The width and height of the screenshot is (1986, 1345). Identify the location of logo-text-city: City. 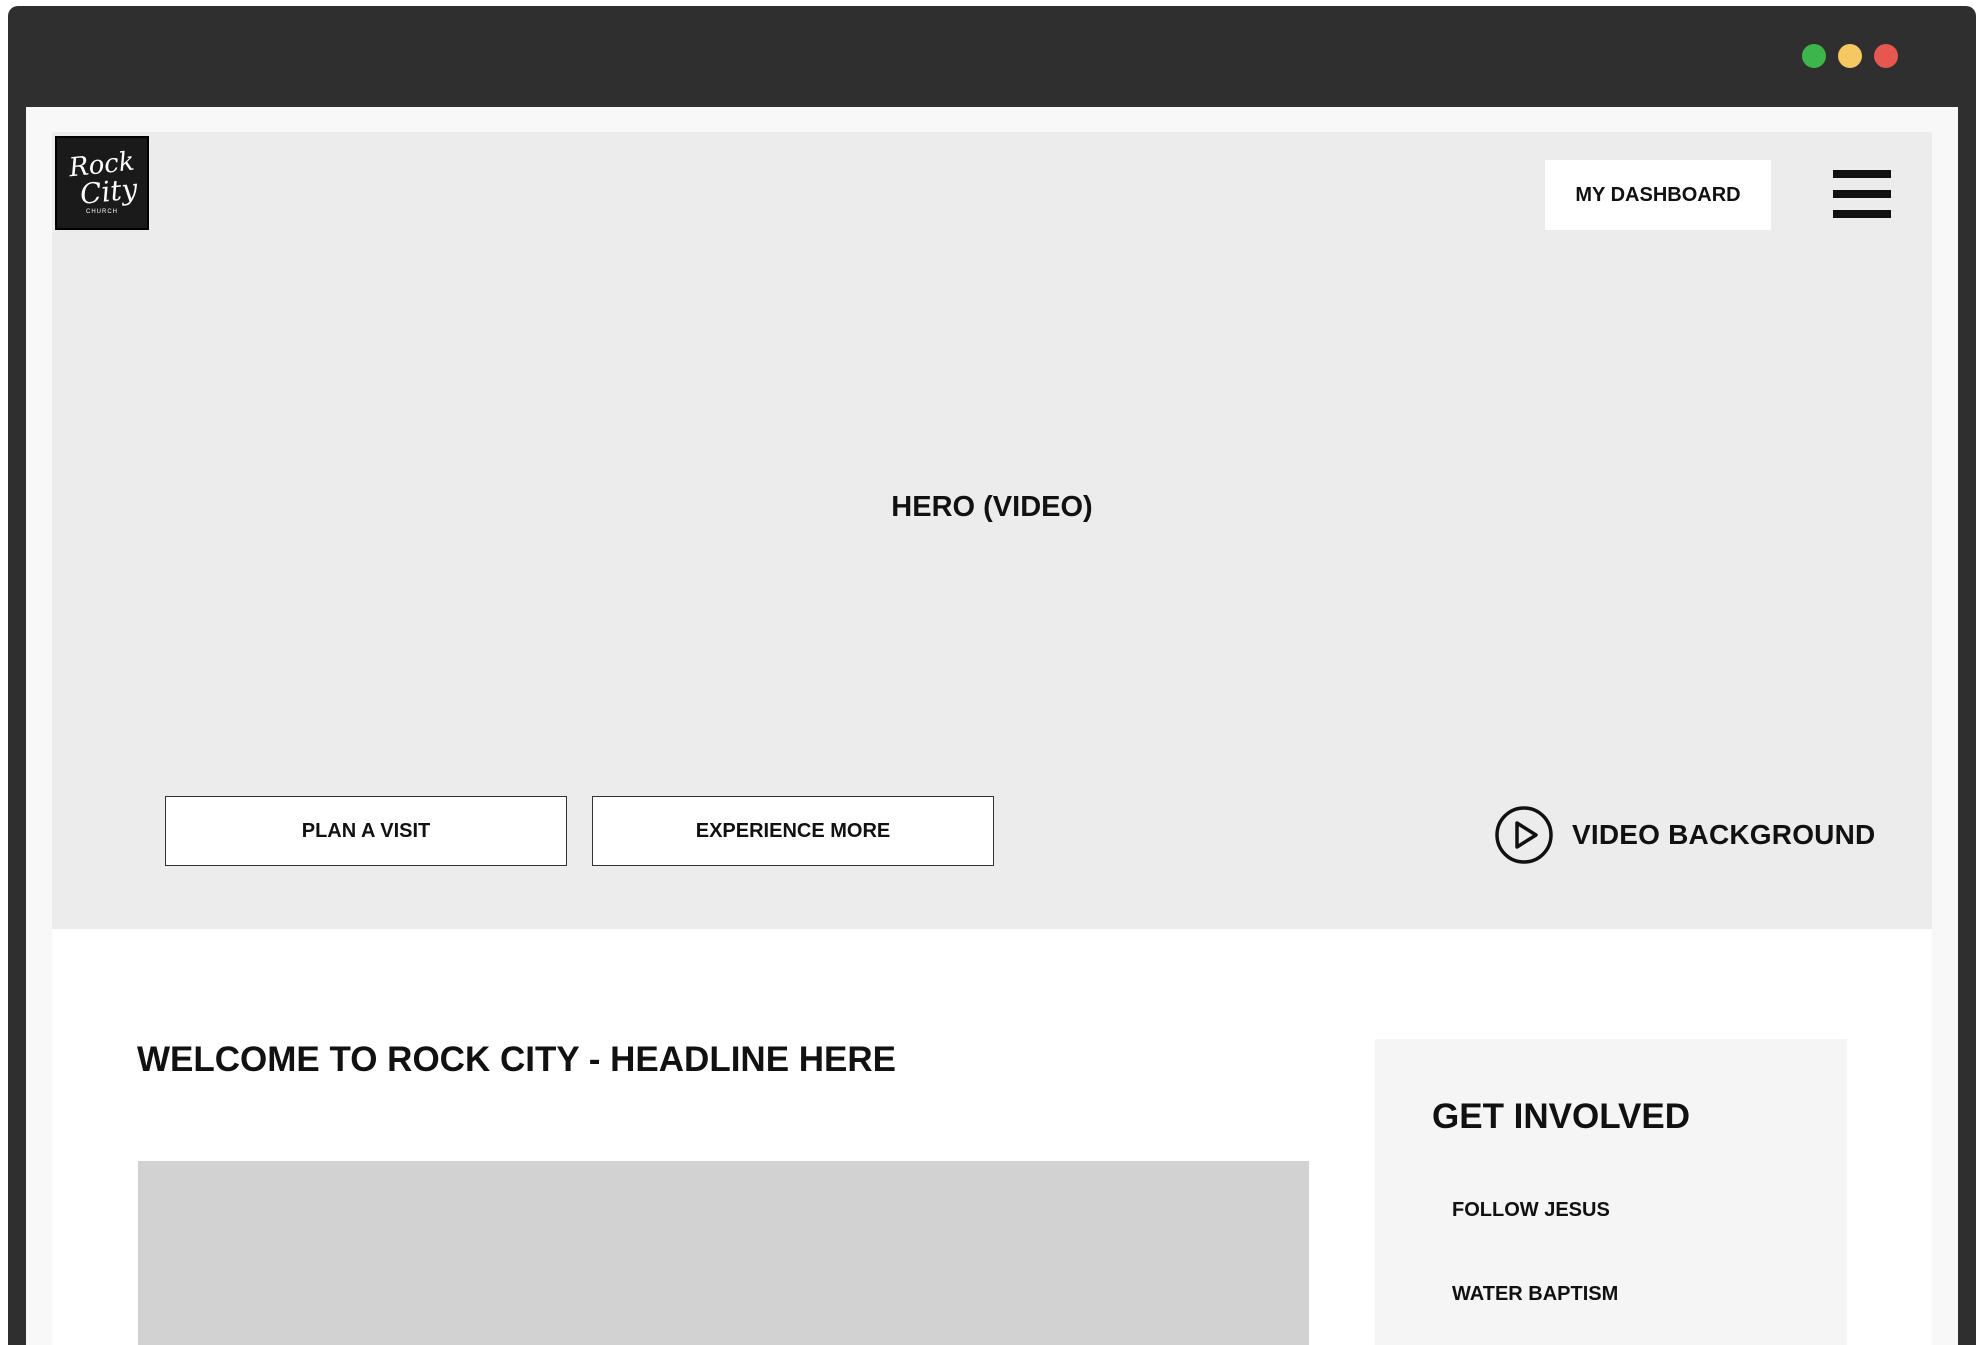
(109, 191).